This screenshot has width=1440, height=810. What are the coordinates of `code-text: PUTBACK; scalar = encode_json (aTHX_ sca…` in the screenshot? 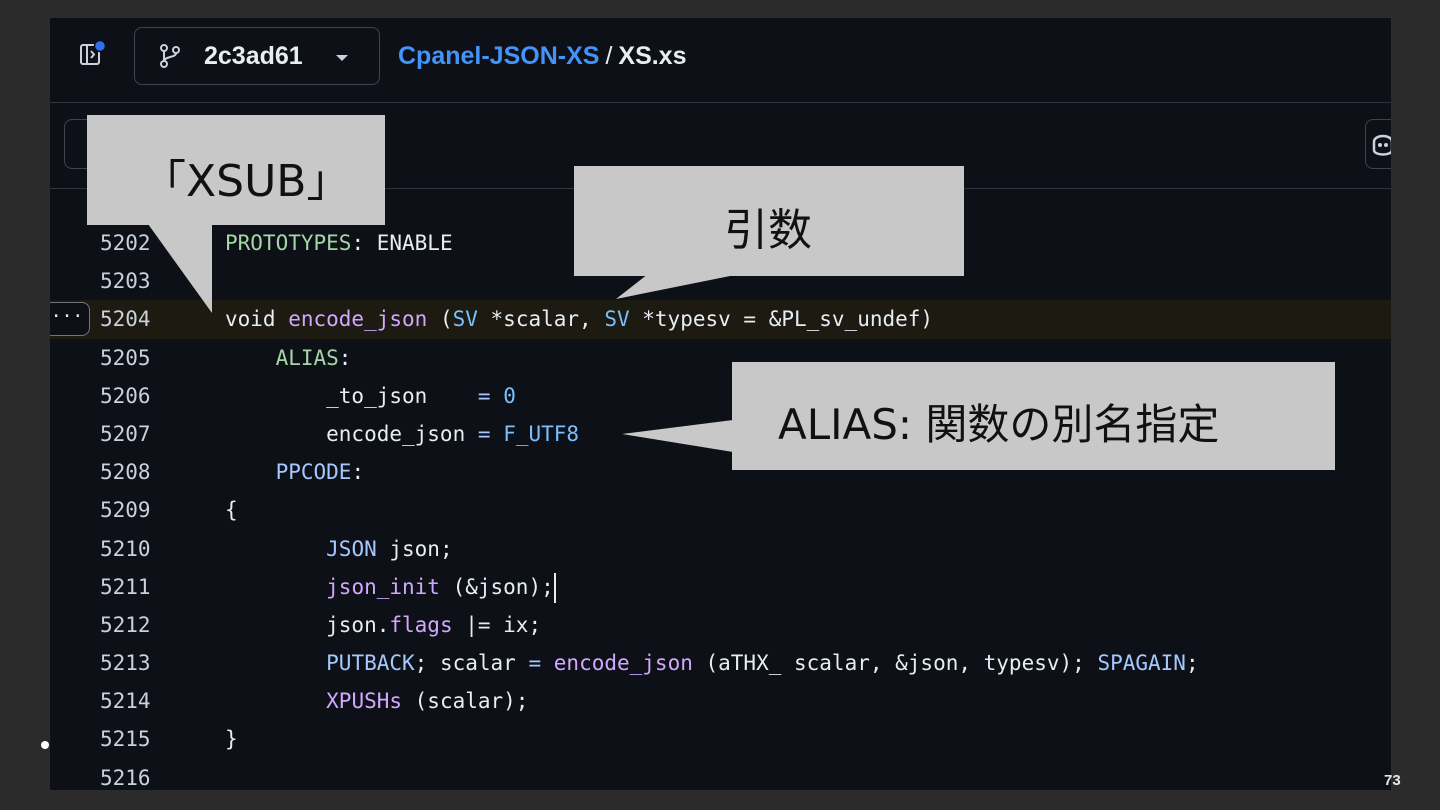 It's located at (762, 663).